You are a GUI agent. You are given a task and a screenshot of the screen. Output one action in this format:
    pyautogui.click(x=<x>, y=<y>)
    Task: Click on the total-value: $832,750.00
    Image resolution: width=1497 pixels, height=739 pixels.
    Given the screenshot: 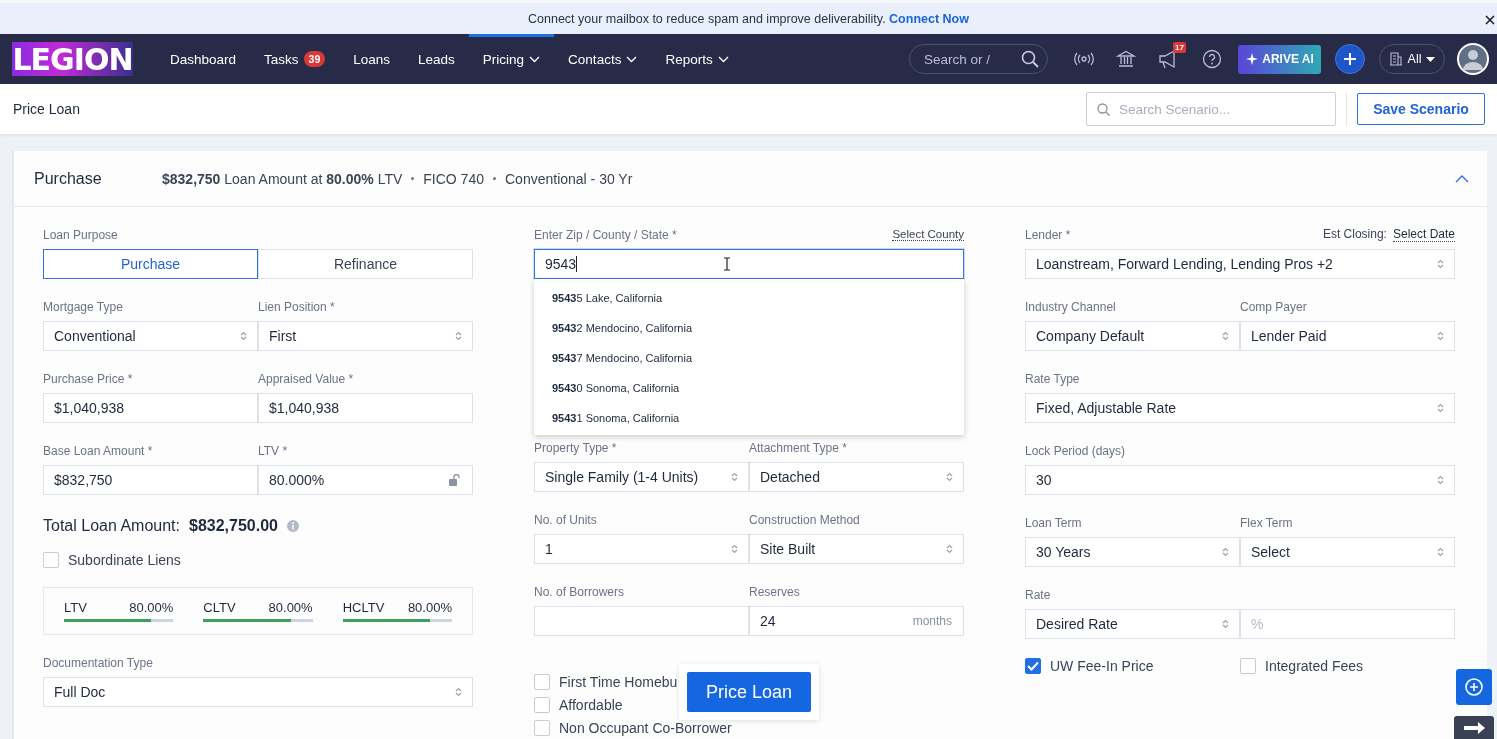 What is the action you would take?
    pyautogui.click(x=233, y=526)
    